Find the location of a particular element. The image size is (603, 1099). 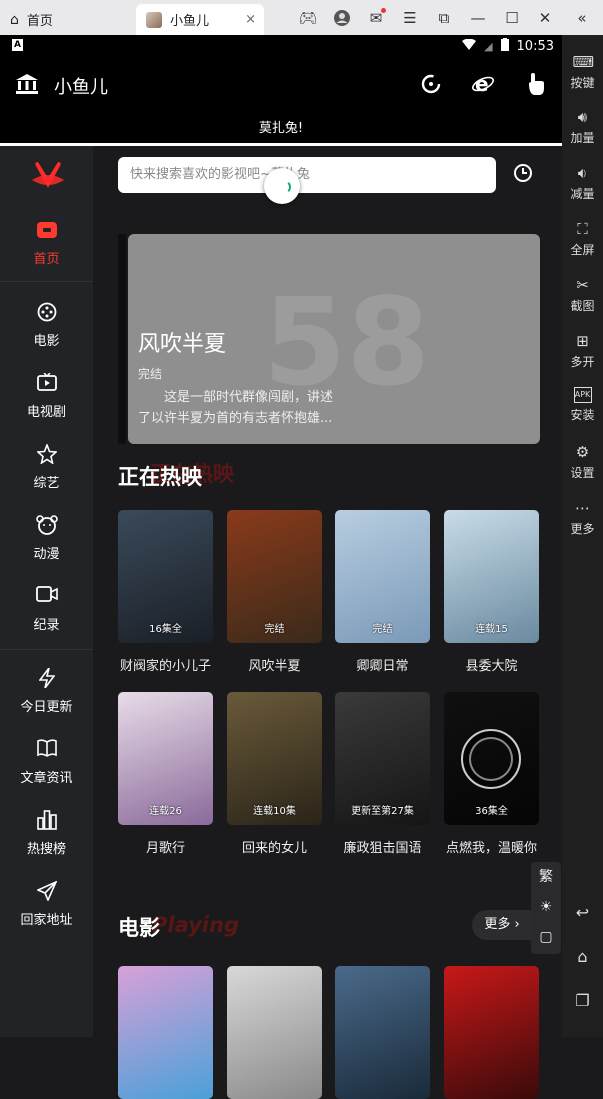

movie-card: 完结 风吹半夏 is located at coordinates (274, 592).